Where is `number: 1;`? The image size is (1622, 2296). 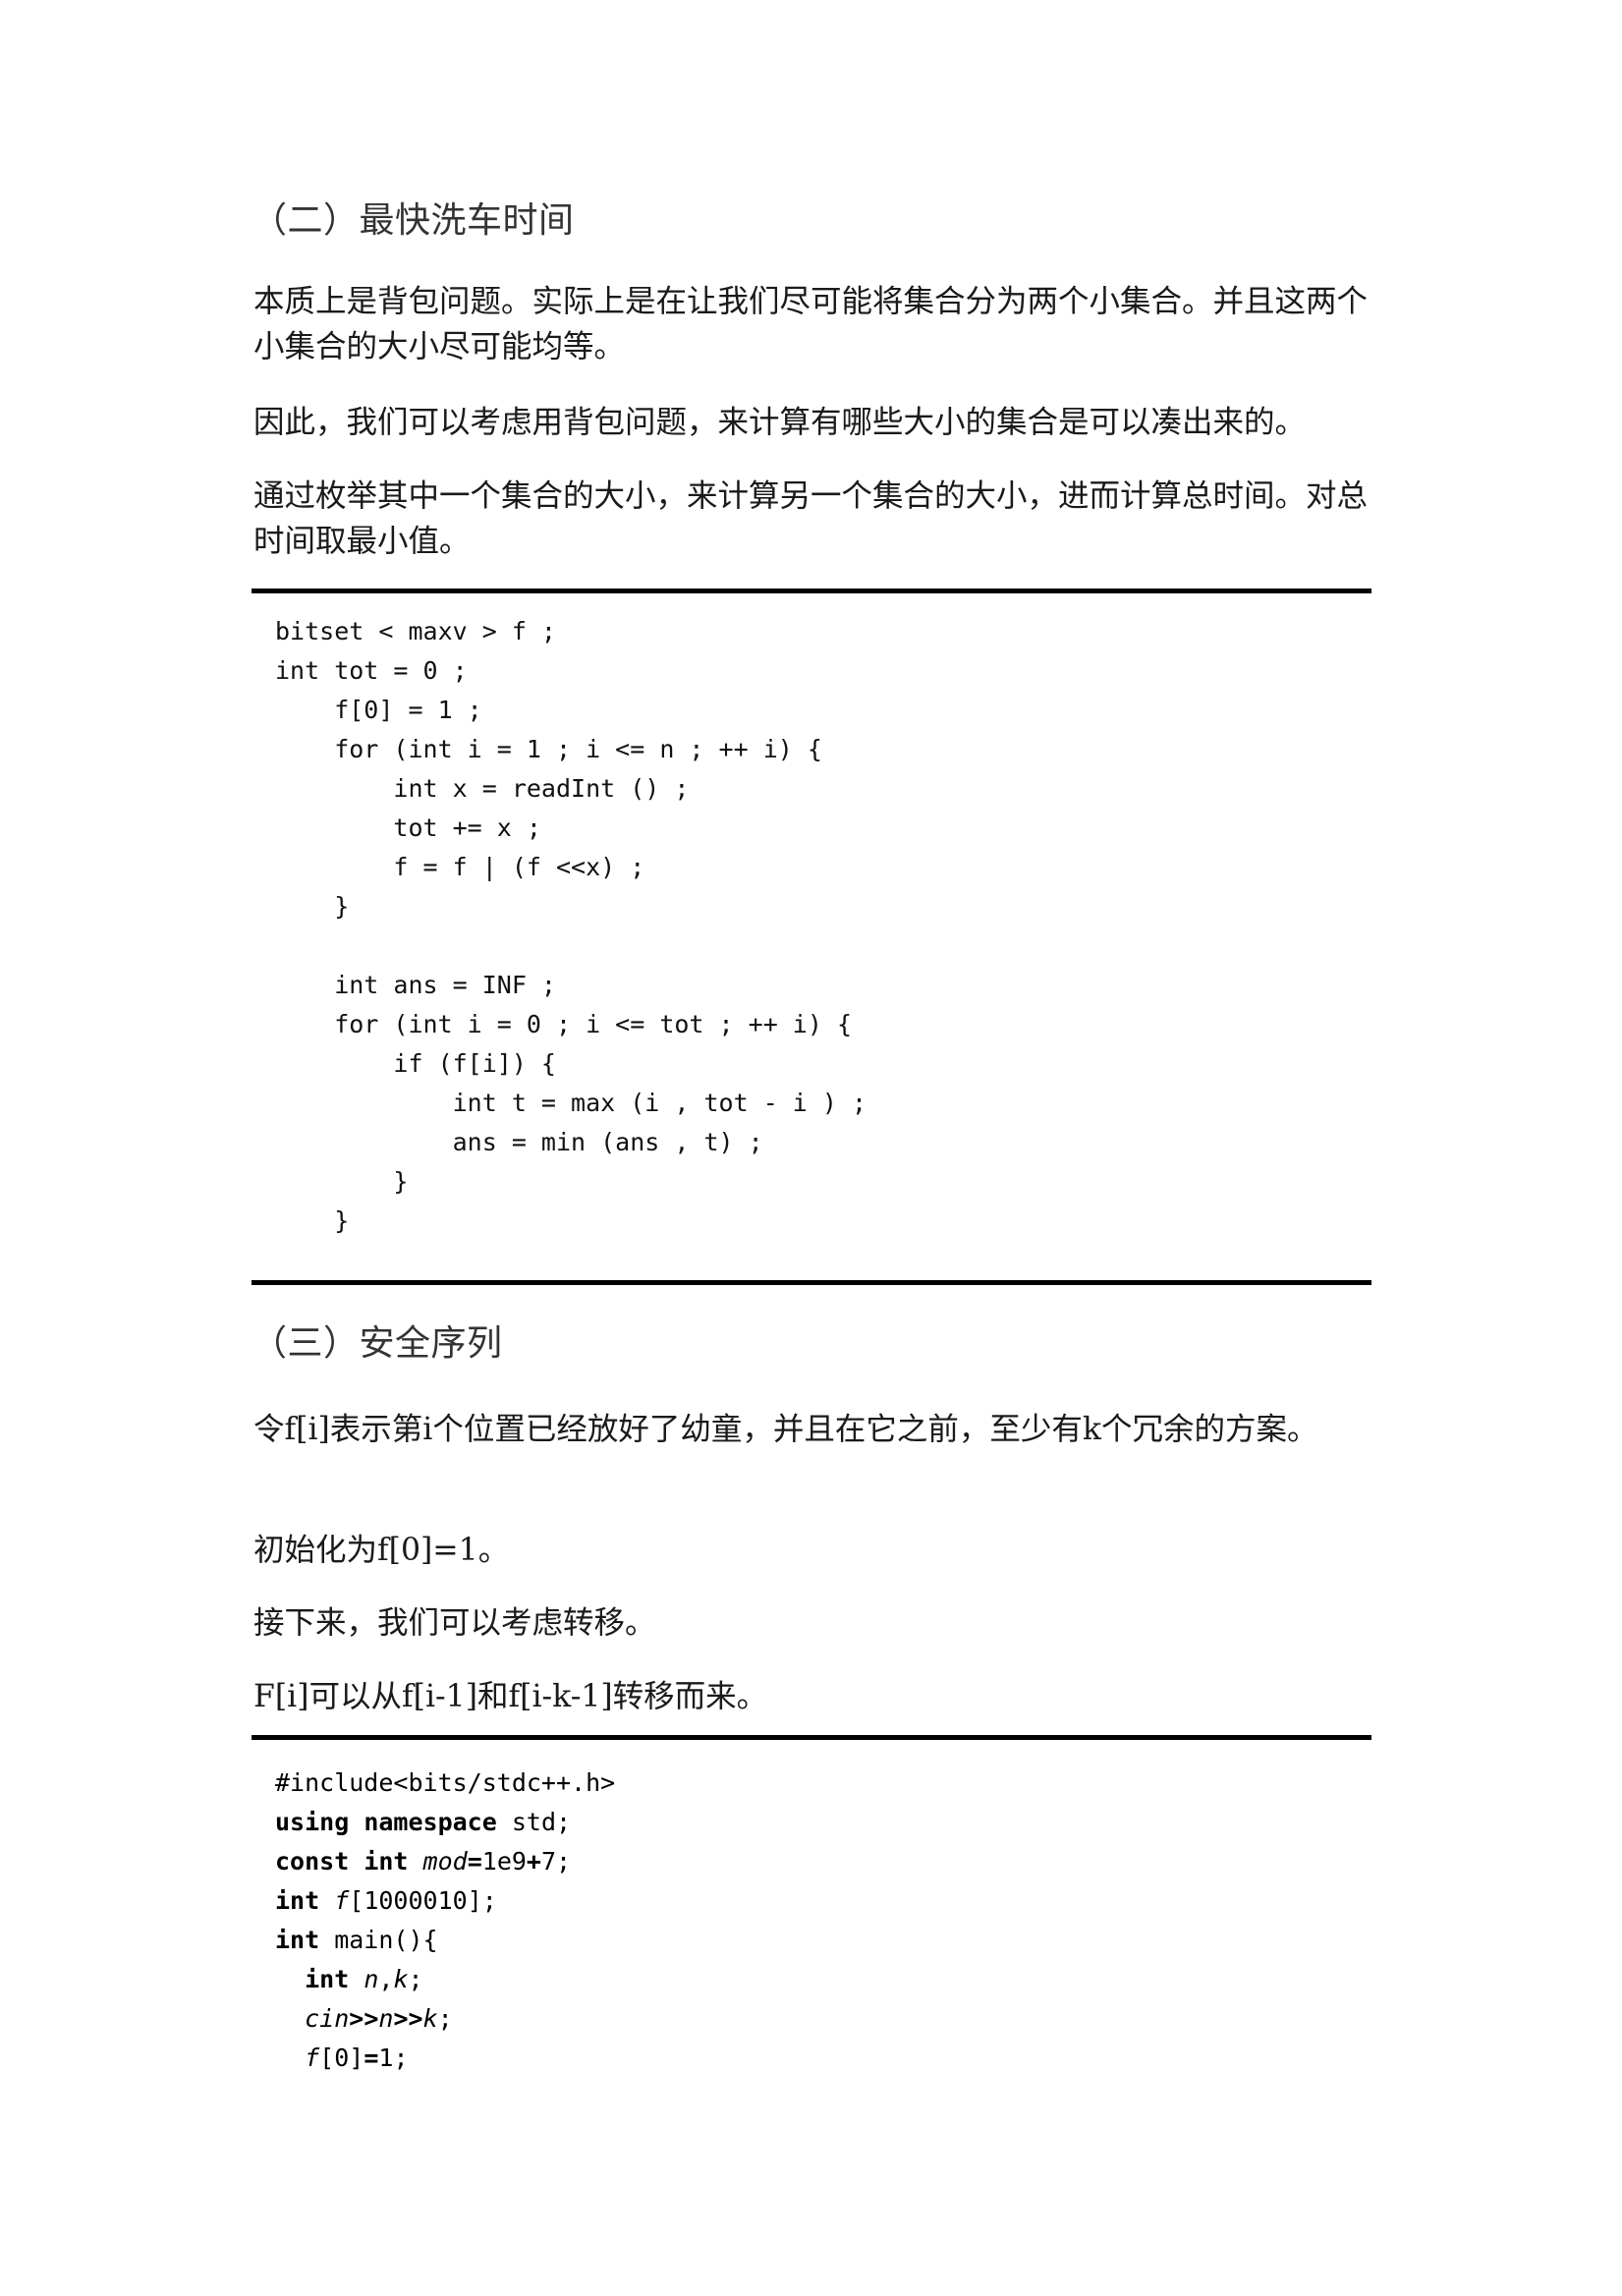 number: 1; is located at coordinates (393, 2058).